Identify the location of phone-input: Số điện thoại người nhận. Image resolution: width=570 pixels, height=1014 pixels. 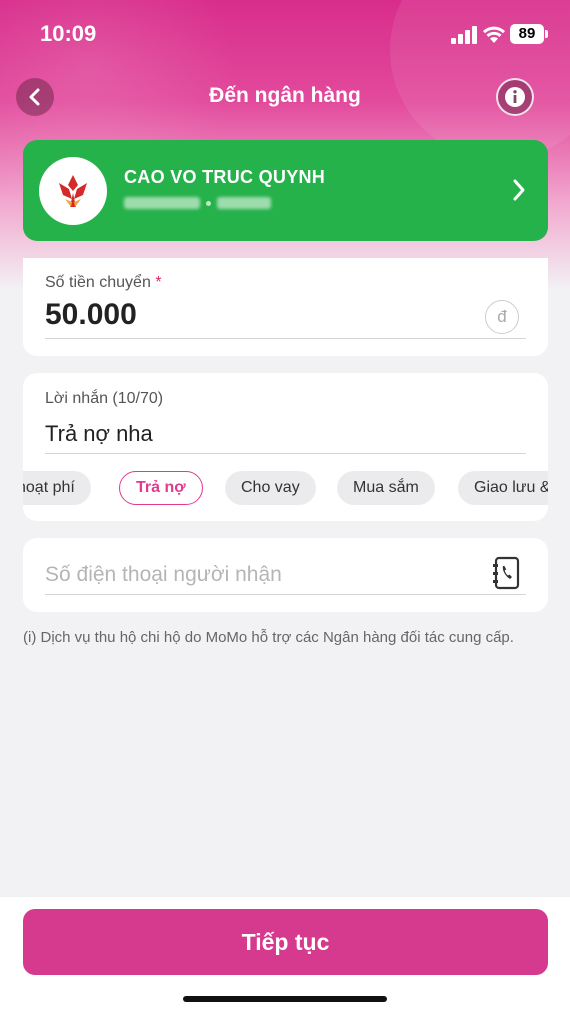
(163, 575).